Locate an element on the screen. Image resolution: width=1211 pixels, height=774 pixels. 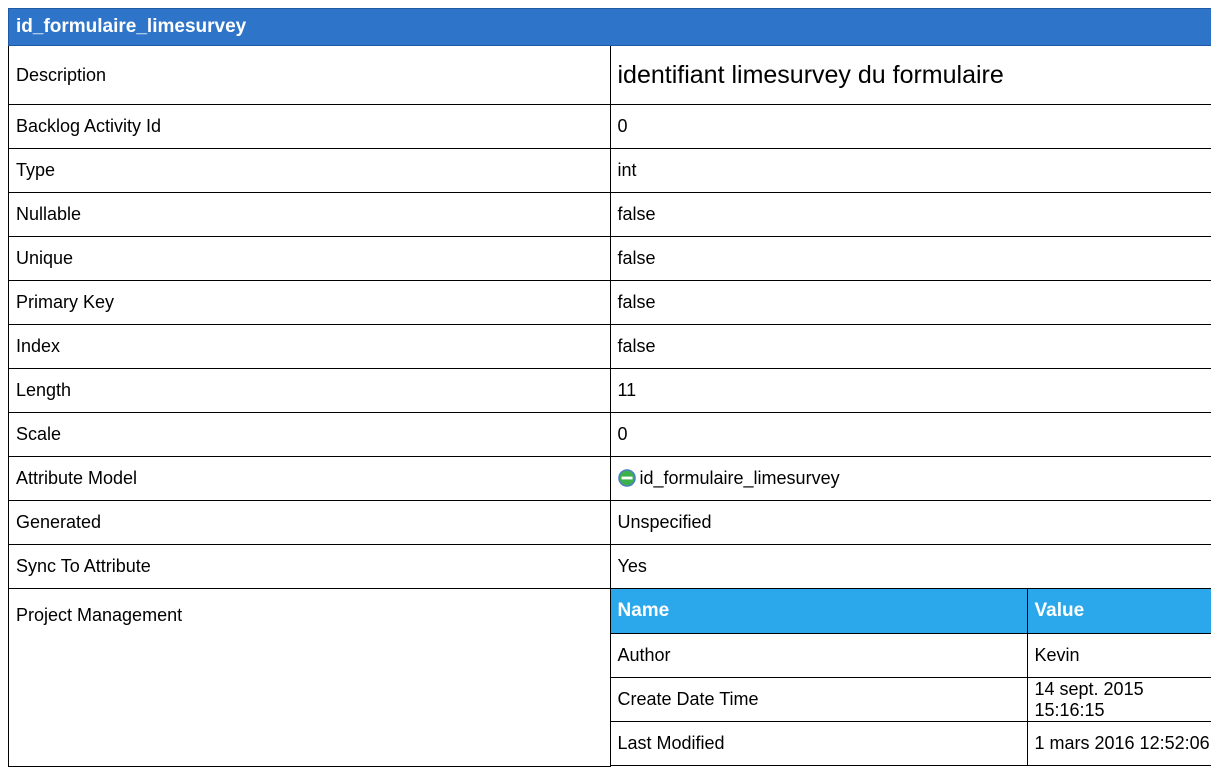
row-label: Scale is located at coordinates (309, 434).